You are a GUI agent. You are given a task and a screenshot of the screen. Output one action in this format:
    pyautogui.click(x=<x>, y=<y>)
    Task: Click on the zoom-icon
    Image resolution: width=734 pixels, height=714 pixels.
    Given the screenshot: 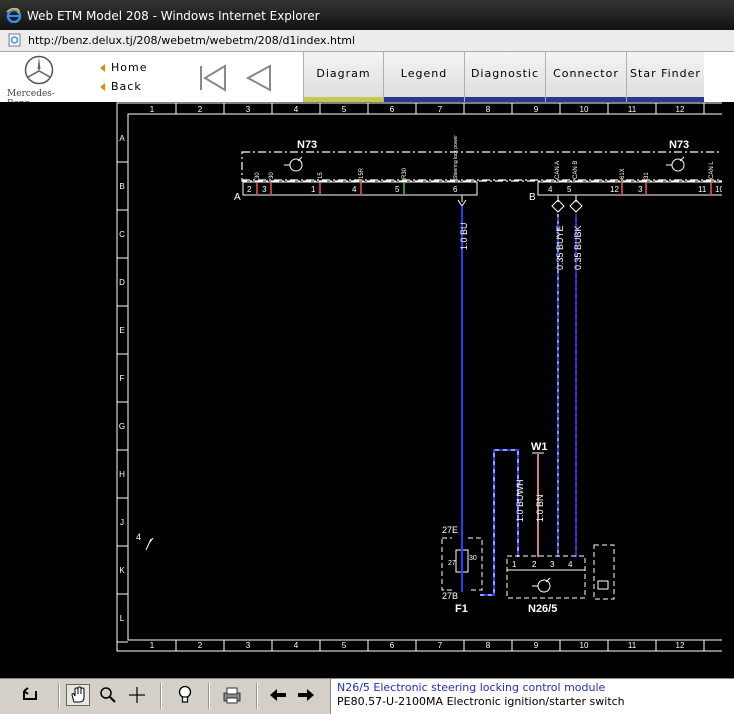 What is the action you would take?
    pyautogui.click(x=108, y=695)
    